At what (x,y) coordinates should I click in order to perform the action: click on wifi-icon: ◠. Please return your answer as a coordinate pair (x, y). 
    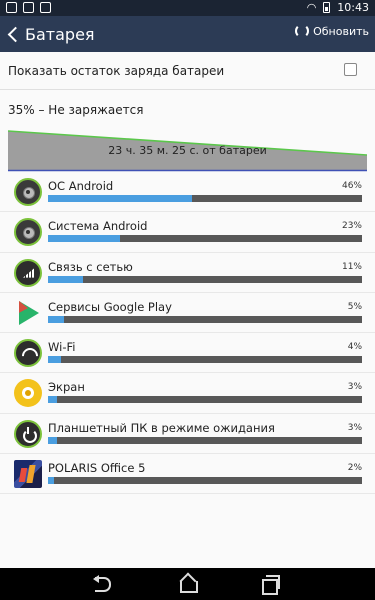
    Looking at the image, I should click on (311, 7).